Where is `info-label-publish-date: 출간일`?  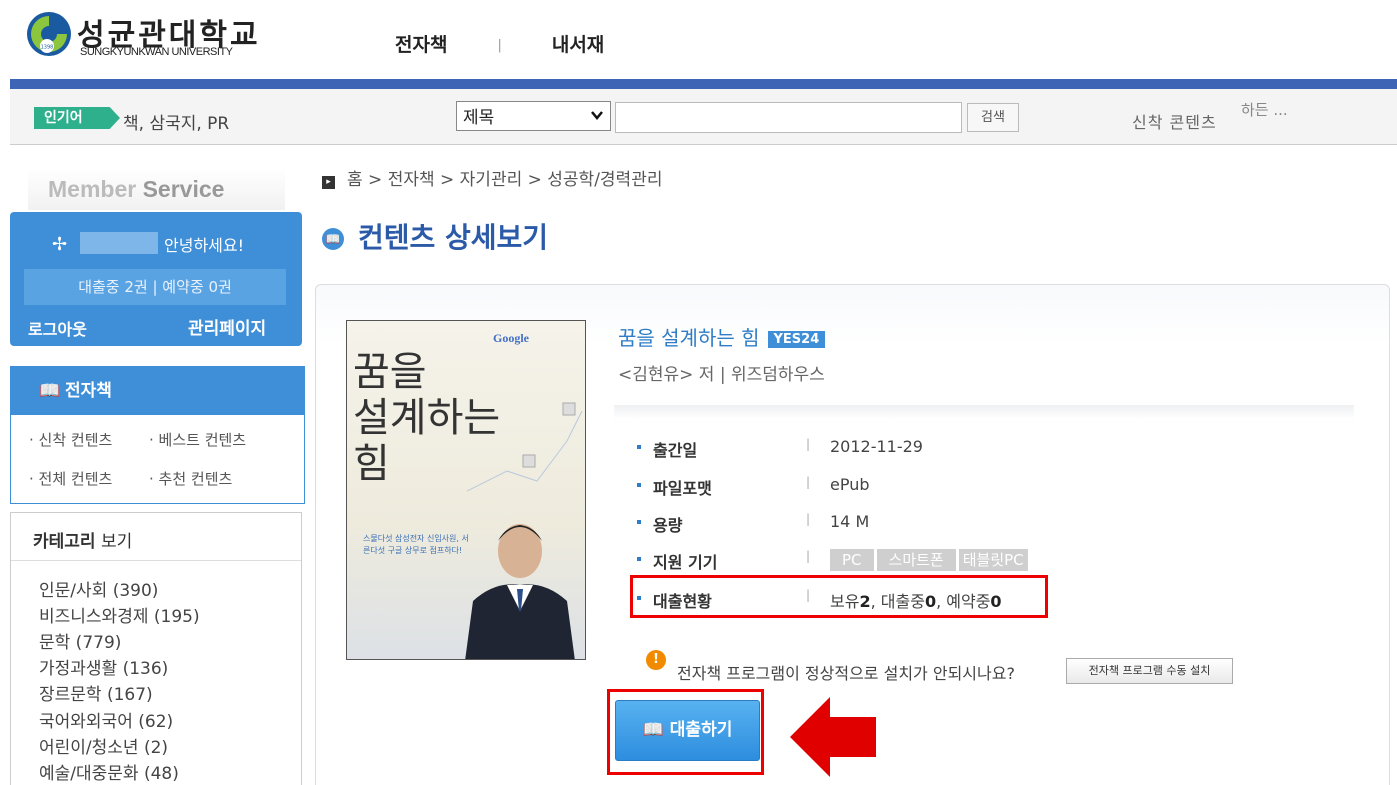 info-label-publish-date: 출간일 is located at coordinates (675, 450).